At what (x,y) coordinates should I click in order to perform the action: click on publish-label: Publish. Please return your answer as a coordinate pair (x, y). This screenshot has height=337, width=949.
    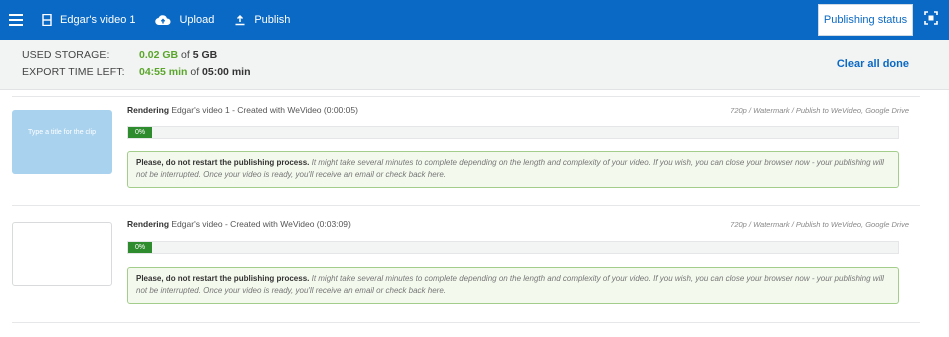
    Looking at the image, I should click on (272, 20).